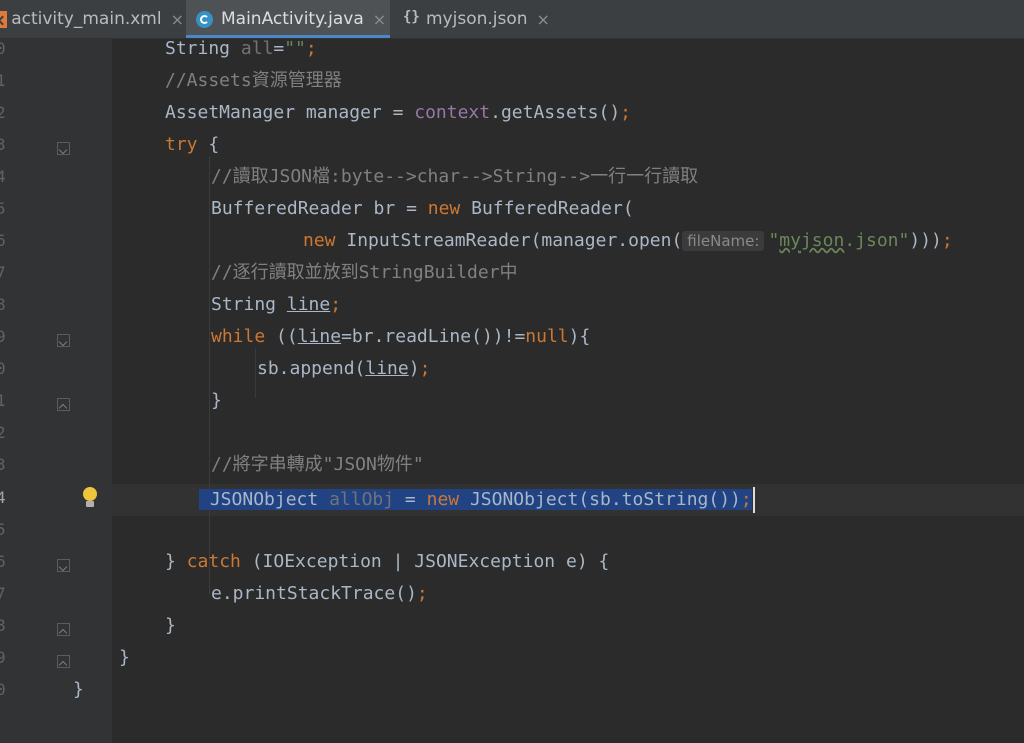 This screenshot has width=1024, height=743. I want to click on code-comment: //讀取JSON檔:byte-->char-->String-->一行一行讀取, so click(455, 176).